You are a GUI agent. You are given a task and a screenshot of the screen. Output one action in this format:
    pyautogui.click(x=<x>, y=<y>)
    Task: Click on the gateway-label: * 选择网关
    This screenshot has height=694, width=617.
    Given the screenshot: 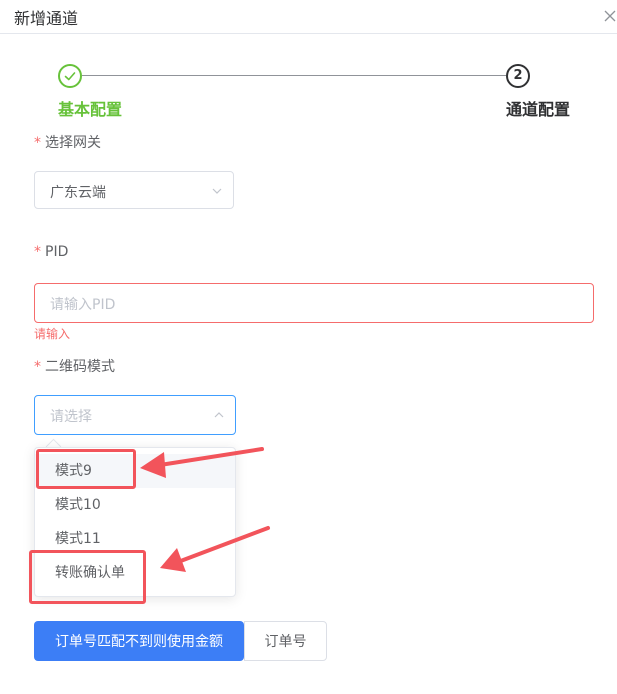 What is the action you would take?
    pyautogui.click(x=67, y=142)
    